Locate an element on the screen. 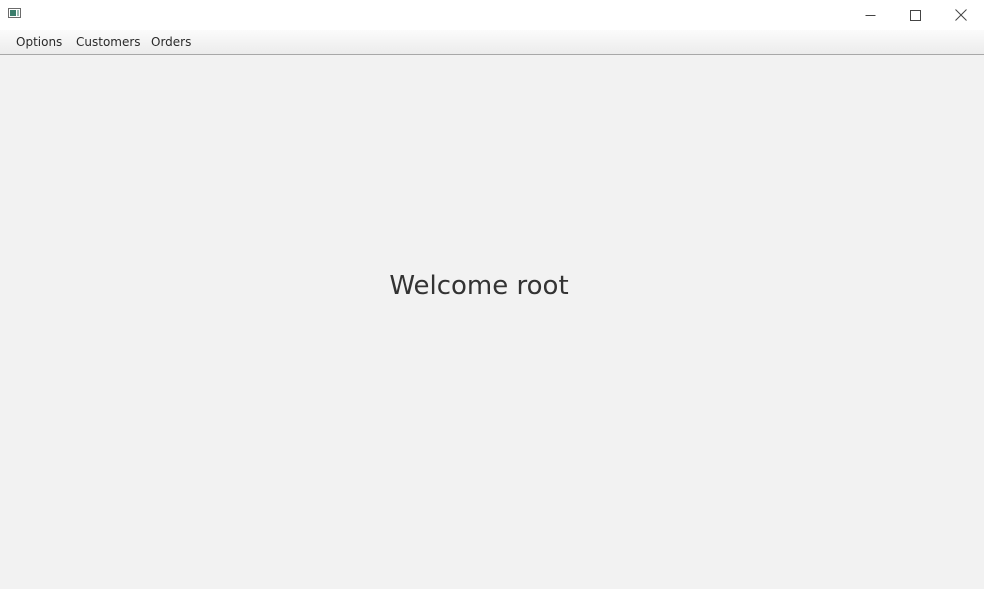 The height and width of the screenshot is (589, 984). minimize-icon is located at coordinates (870, 15).